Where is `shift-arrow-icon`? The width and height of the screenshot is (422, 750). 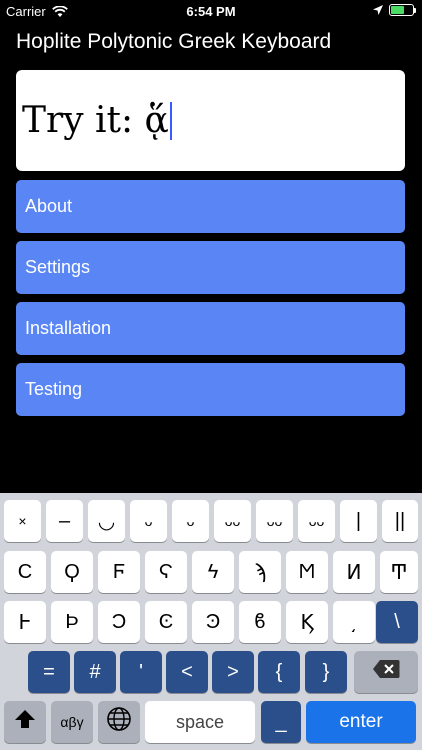 shift-arrow-icon is located at coordinates (25, 722).